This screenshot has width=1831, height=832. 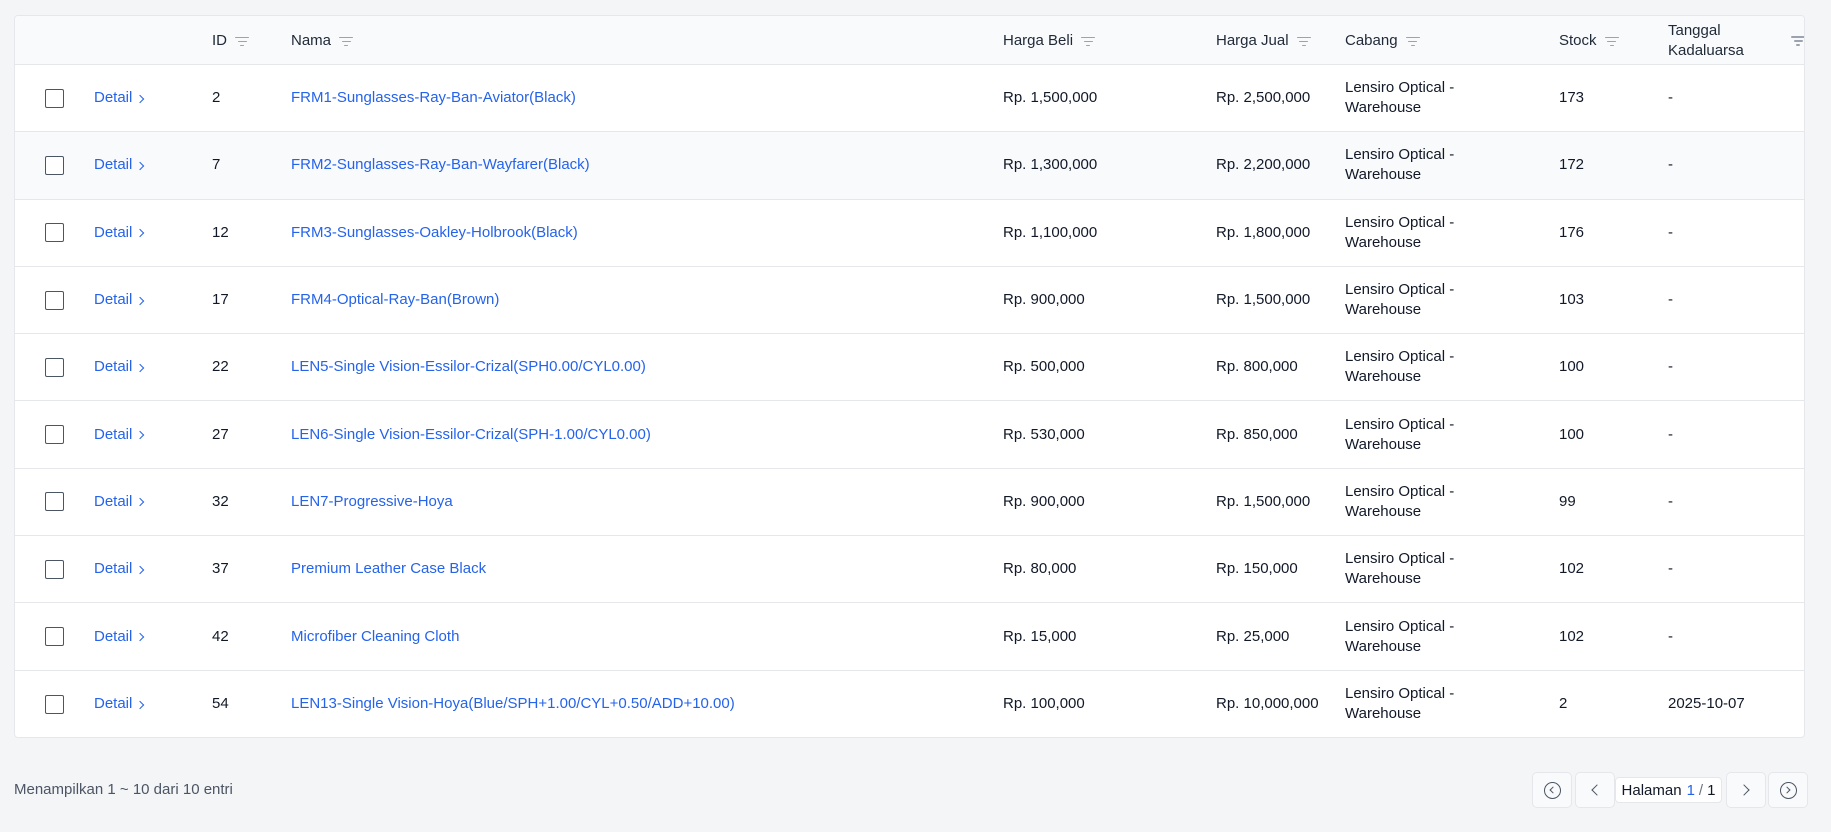 I want to click on total-pages: 1, so click(x=1711, y=790).